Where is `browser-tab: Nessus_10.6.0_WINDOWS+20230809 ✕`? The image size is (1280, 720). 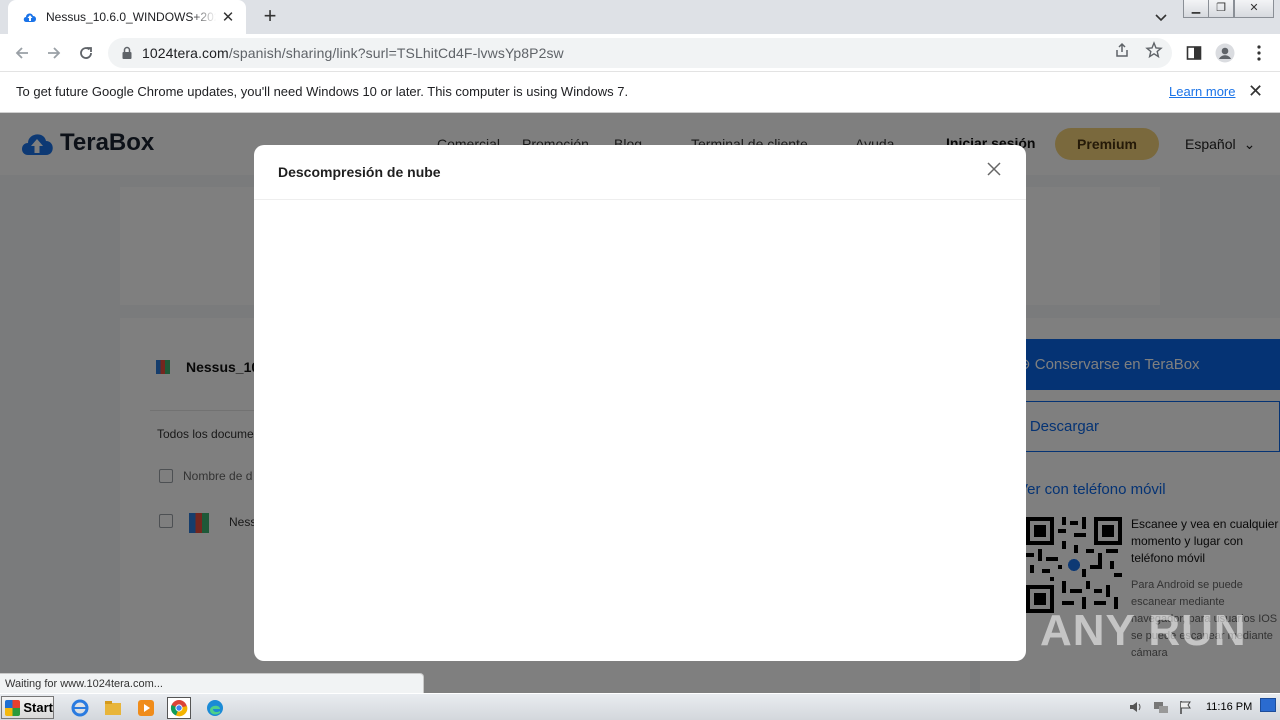
browser-tab: Nessus_10.6.0_WINDOWS+20230809 ✕ is located at coordinates (127, 17).